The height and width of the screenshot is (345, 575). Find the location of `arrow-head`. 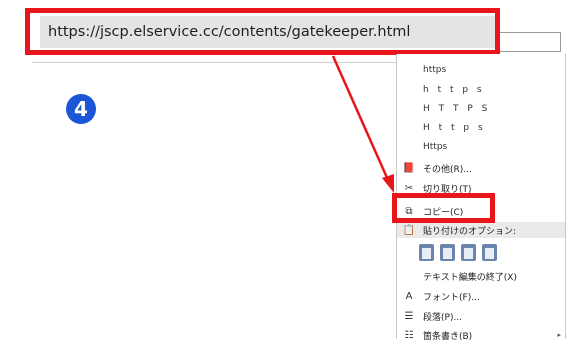

arrow-head is located at coordinates (388, 183).